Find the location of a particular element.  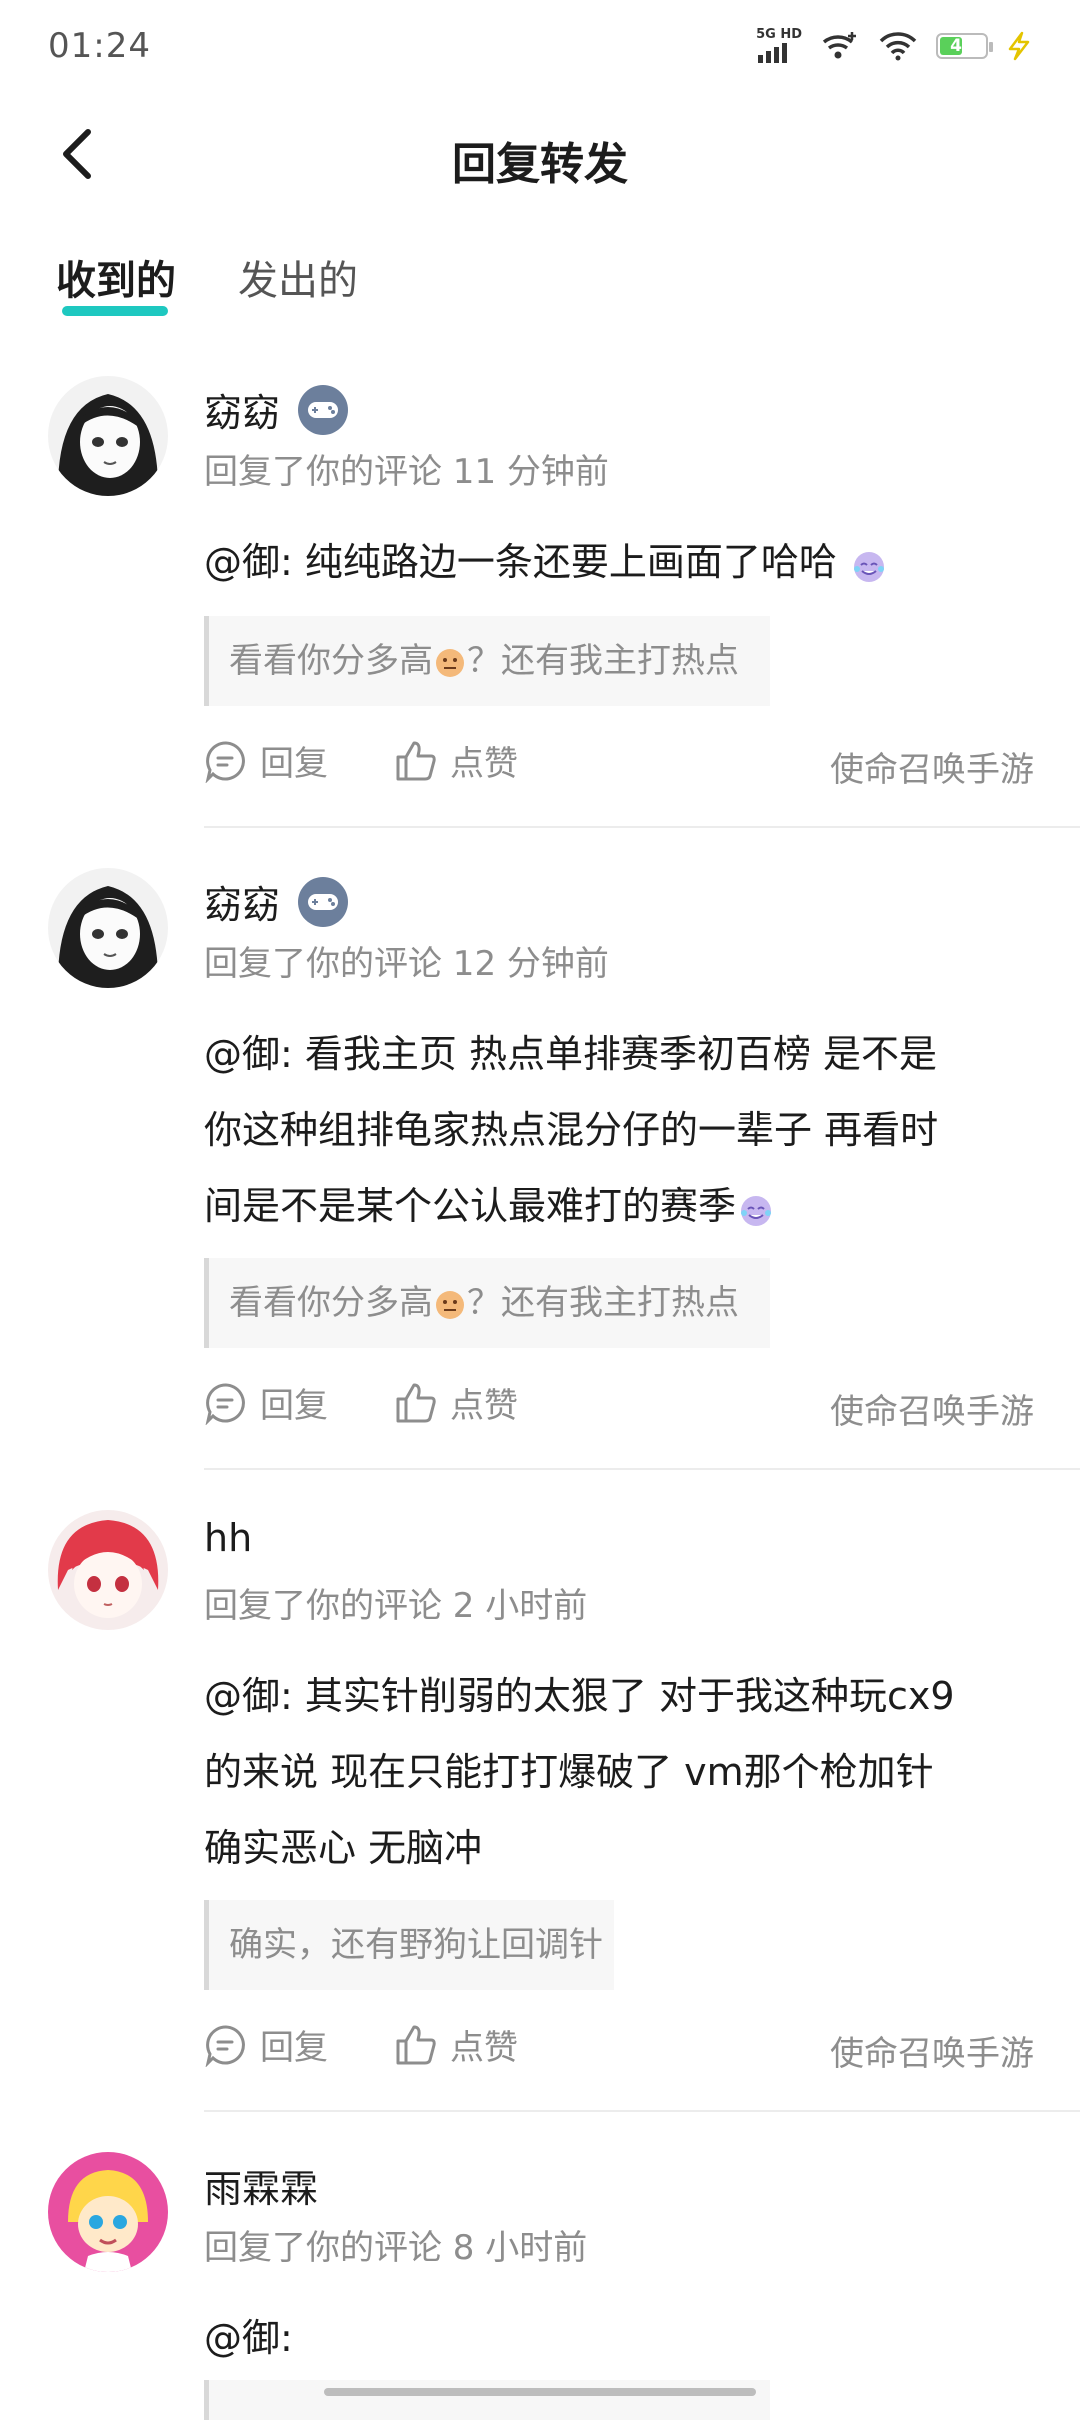

username-text: 雨霖霖 is located at coordinates (261, 2189).